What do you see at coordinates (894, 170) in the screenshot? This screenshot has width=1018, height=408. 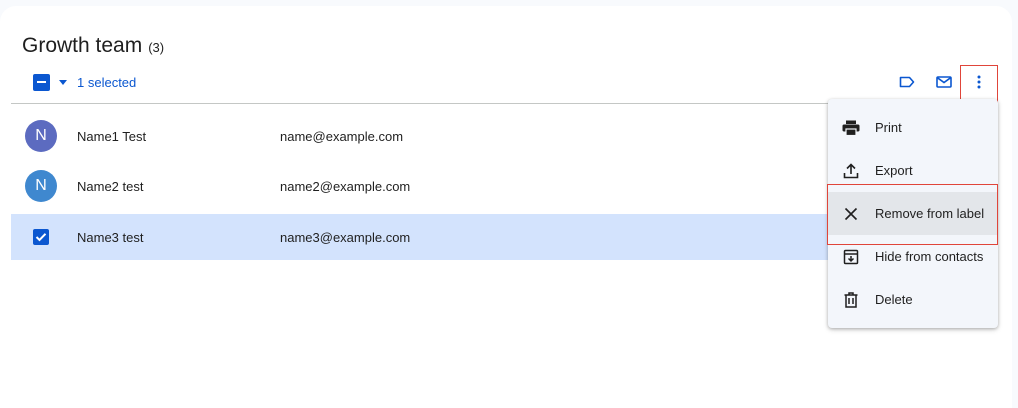 I see `menu-label: Export` at bounding box center [894, 170].